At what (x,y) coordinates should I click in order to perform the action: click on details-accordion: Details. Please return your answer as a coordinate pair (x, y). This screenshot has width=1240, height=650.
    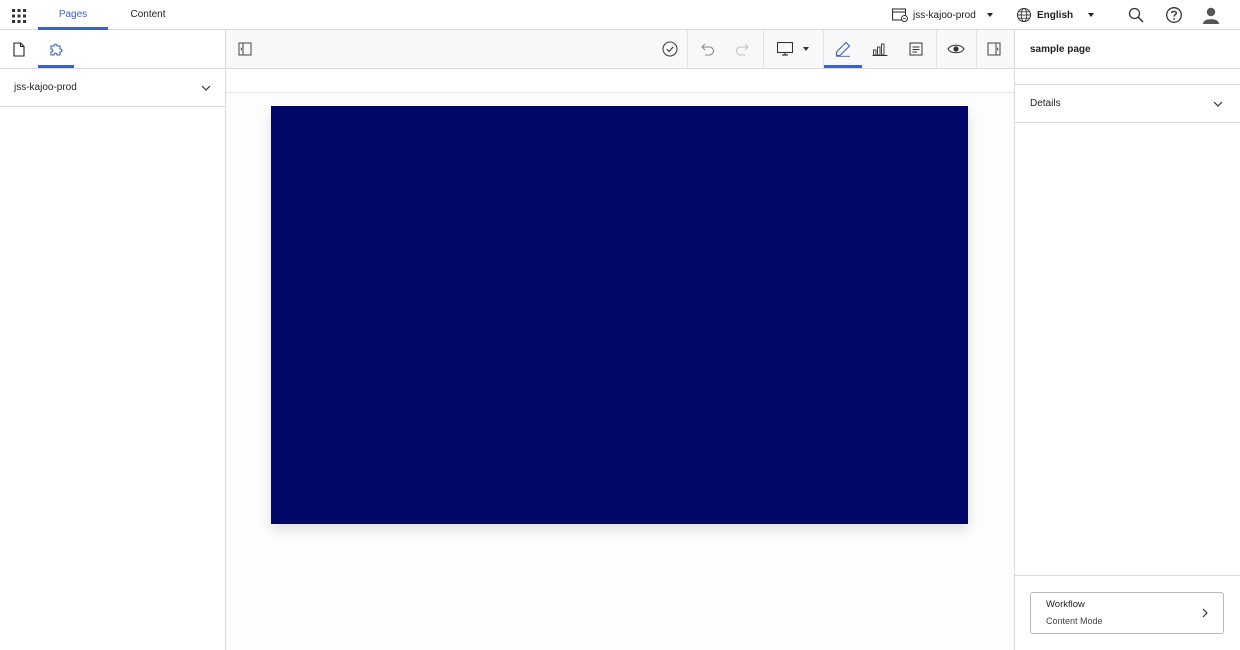
    Looking at the image, I should click on (1127, 104).